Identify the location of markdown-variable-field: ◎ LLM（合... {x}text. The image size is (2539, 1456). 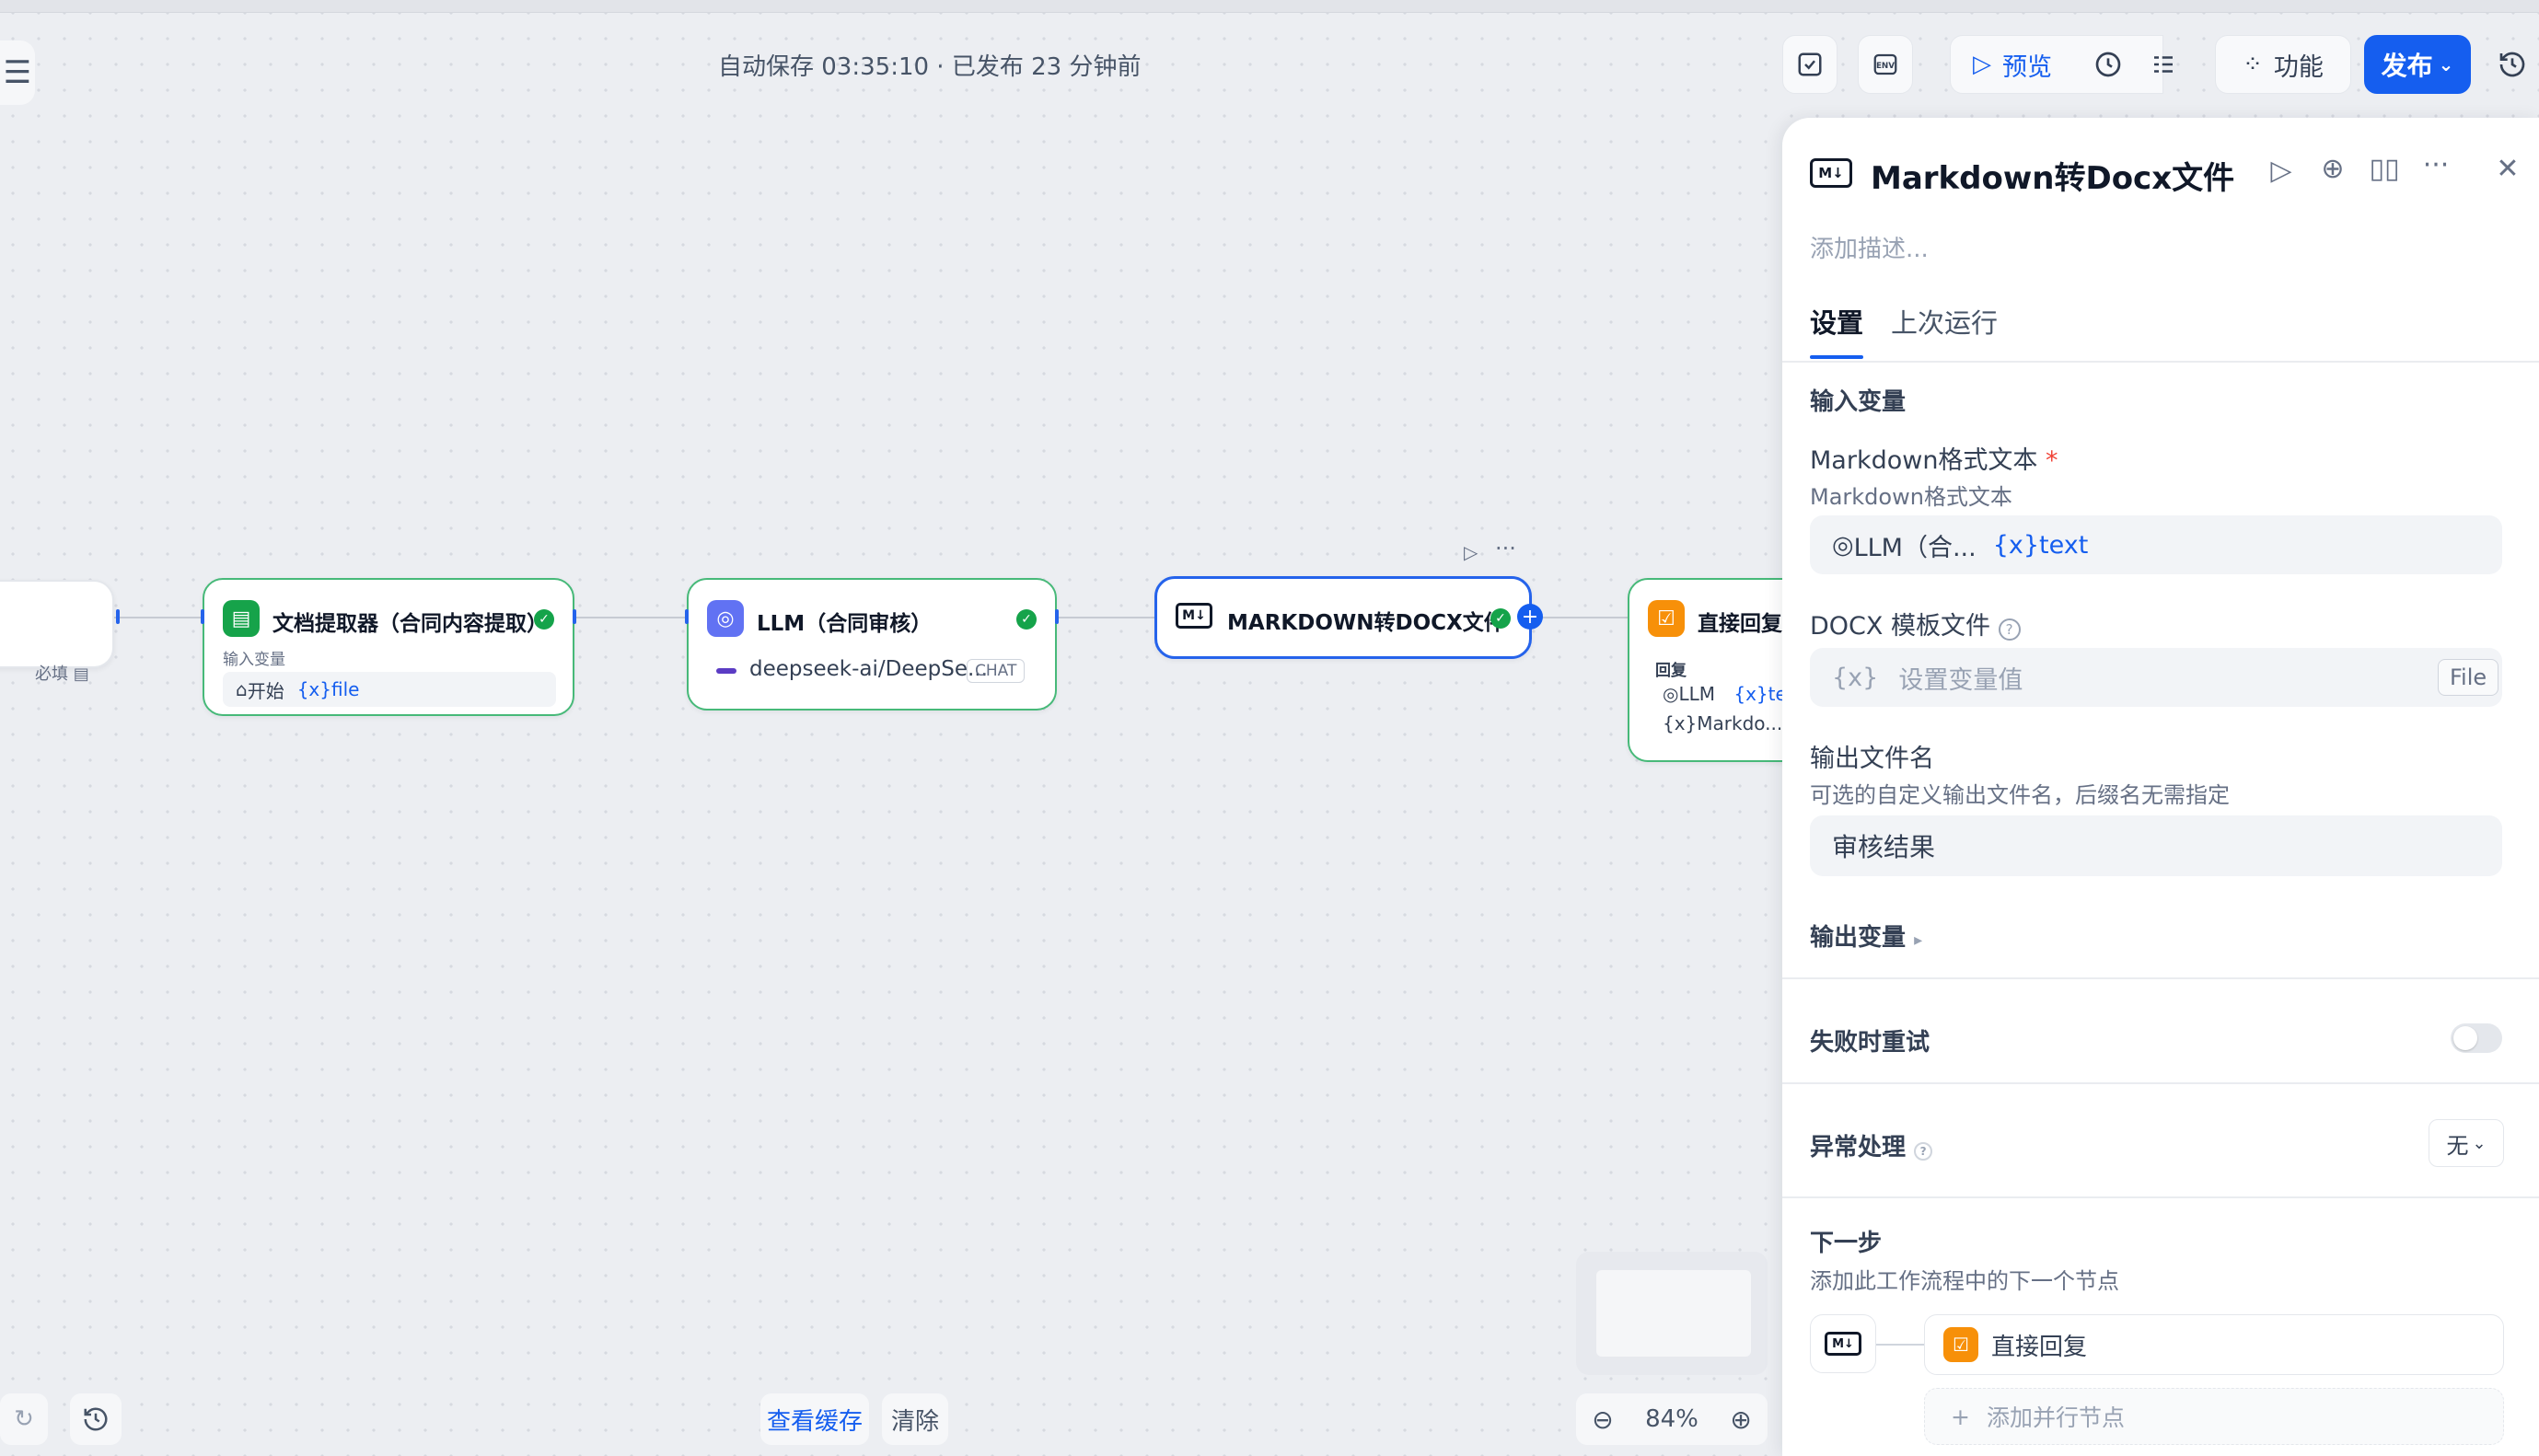
(2156, 544).